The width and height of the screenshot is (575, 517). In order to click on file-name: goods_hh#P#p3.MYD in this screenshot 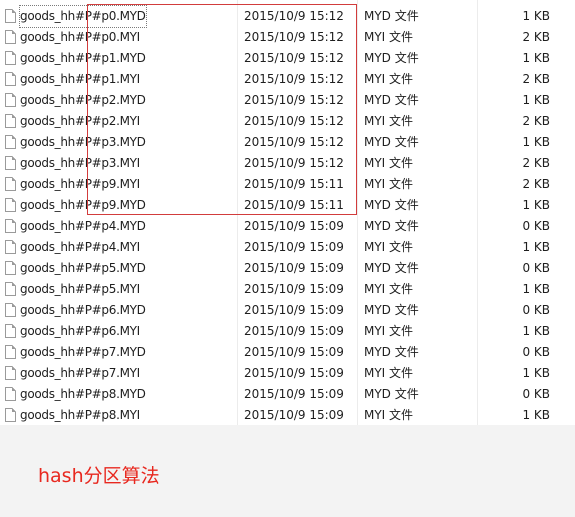, I will do `click(83, 142)`.